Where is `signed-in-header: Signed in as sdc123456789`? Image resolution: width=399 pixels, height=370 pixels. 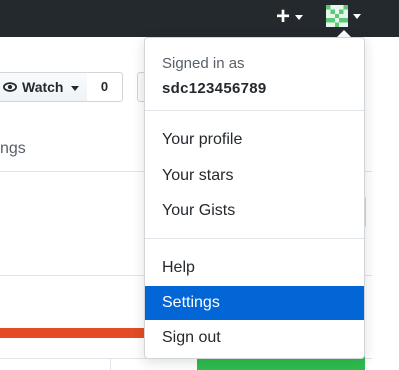
signed-in-header: Signed in as sdc123456789 is located at coordinates (254, 74).